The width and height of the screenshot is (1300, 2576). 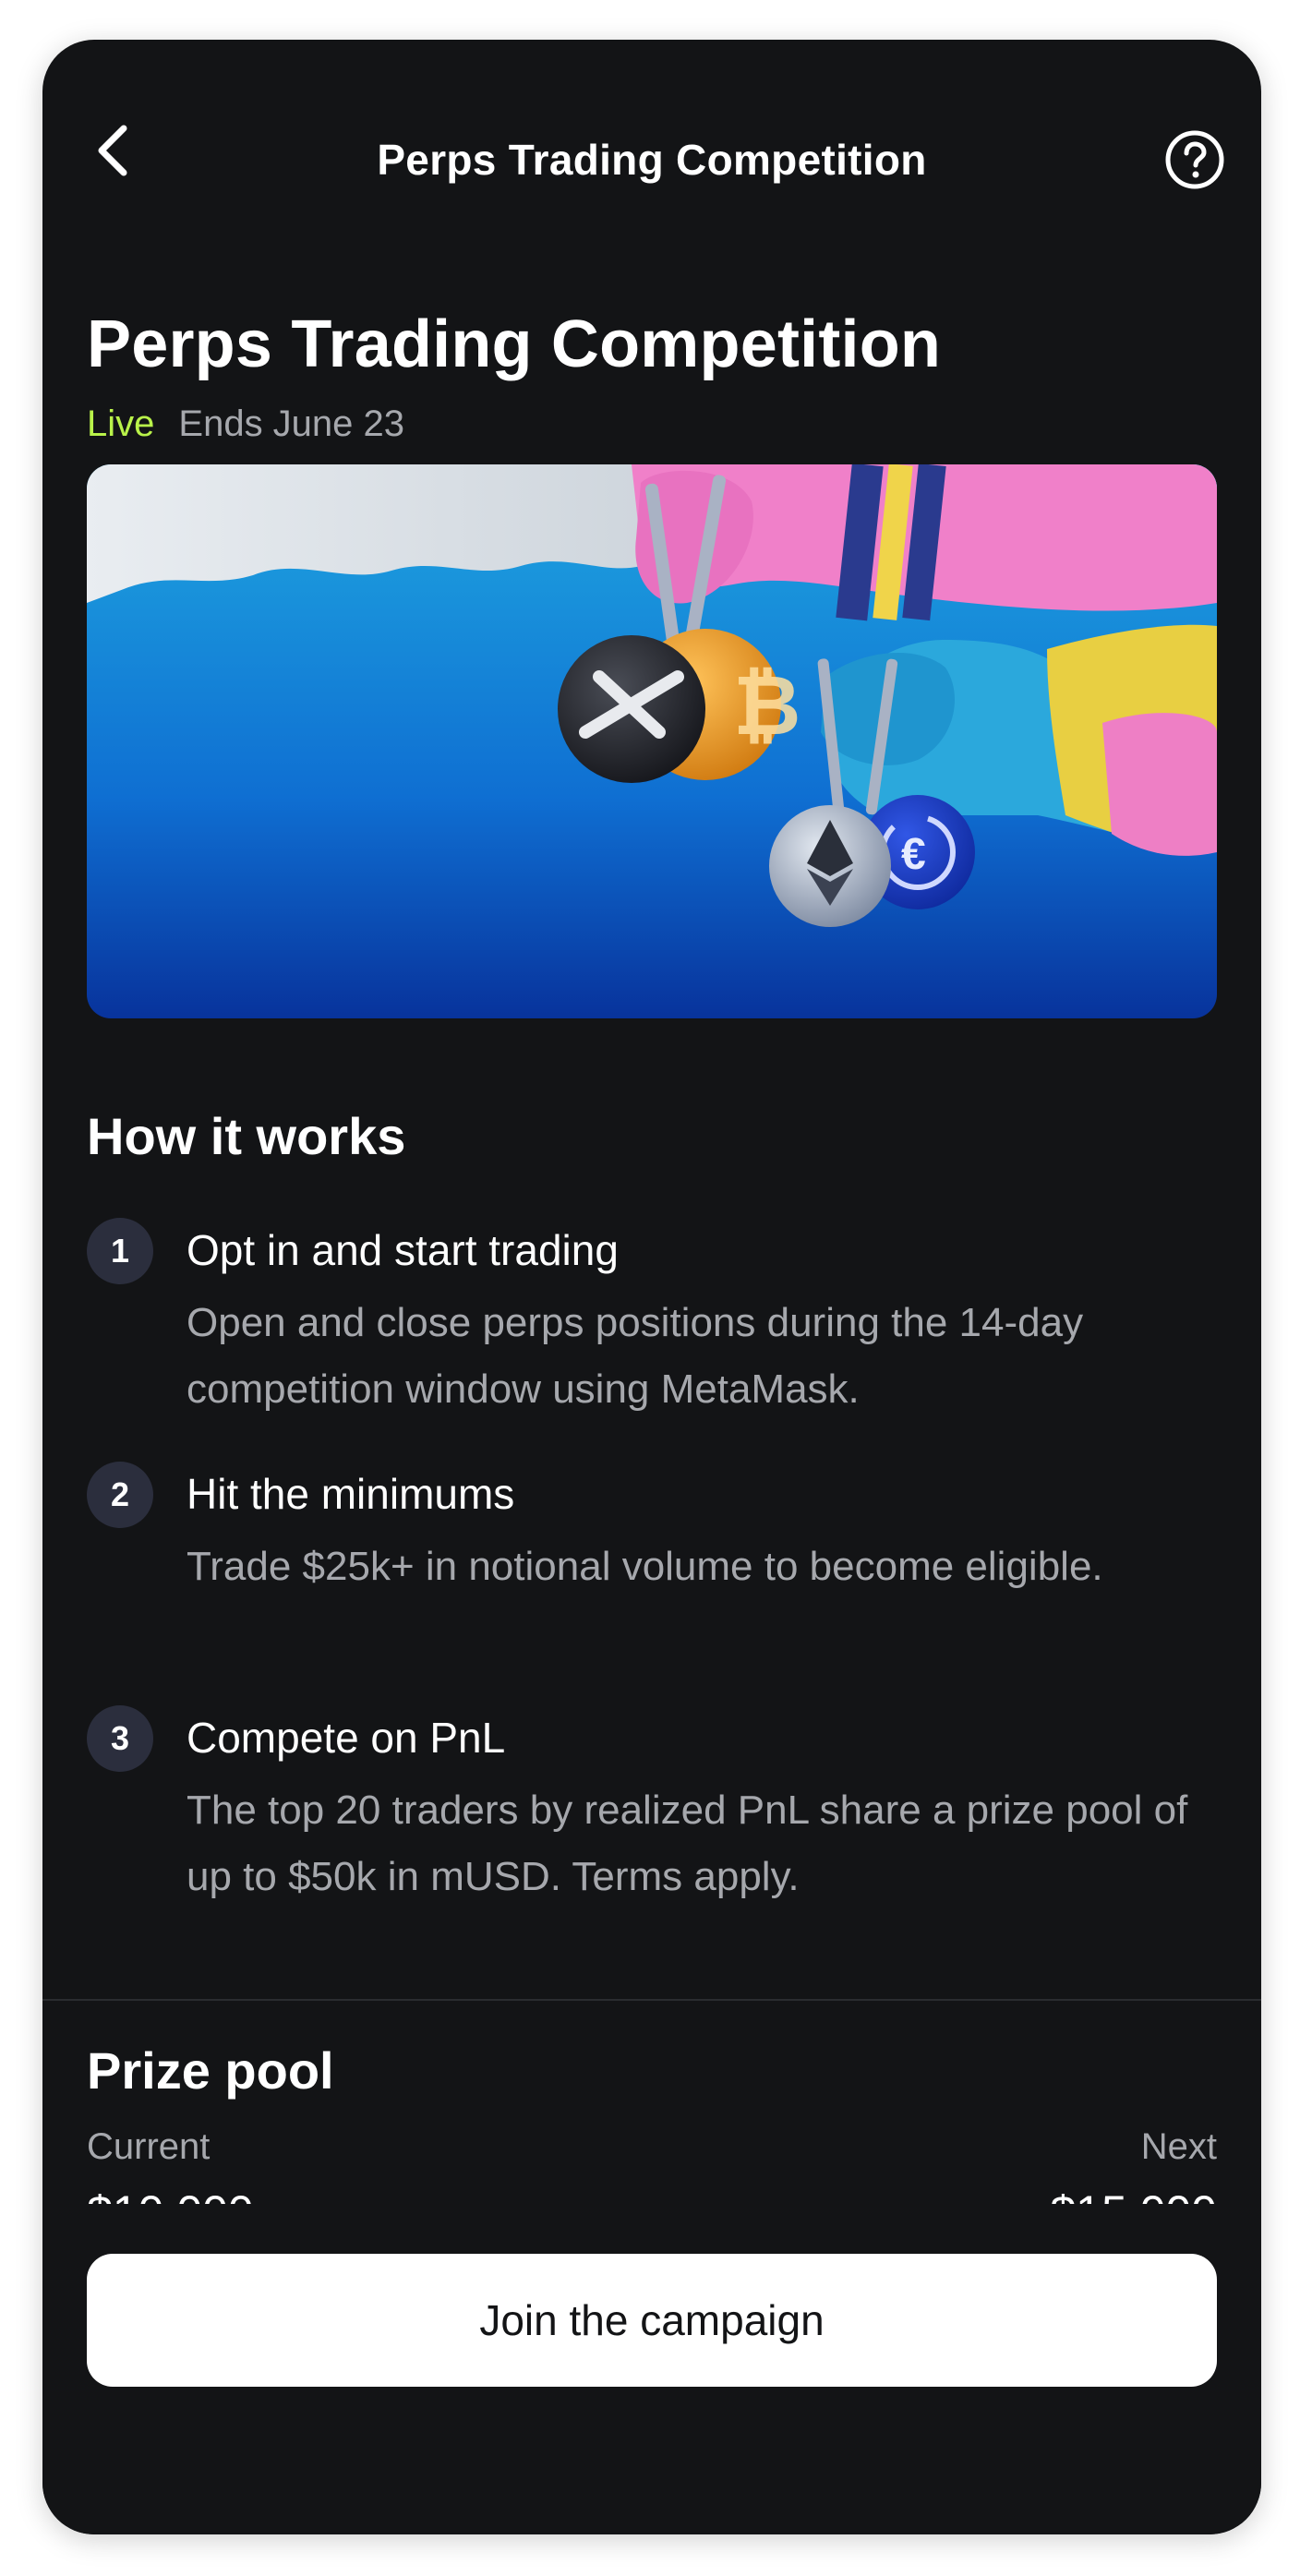 What do you see at coordinates (170, 2196) in the screenshot?
I see `prize-current-value: $10,000` at bounding box center [170, 2196].